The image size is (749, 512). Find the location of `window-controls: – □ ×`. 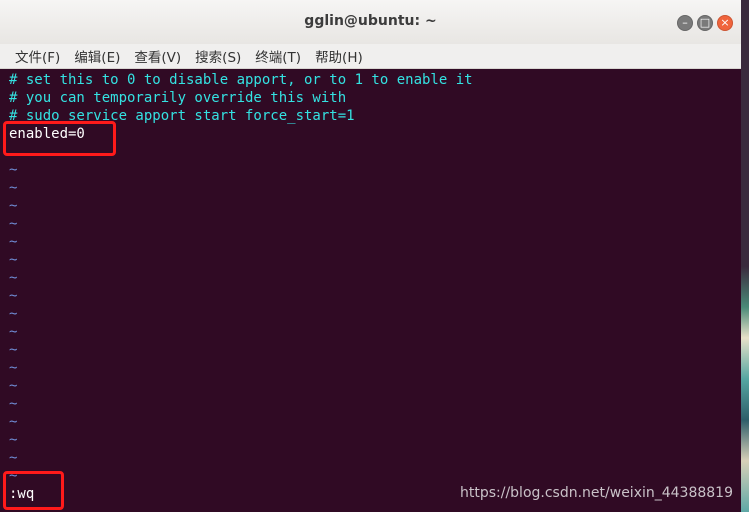

window-controls: – □ × is located at coordinates (705, 23).